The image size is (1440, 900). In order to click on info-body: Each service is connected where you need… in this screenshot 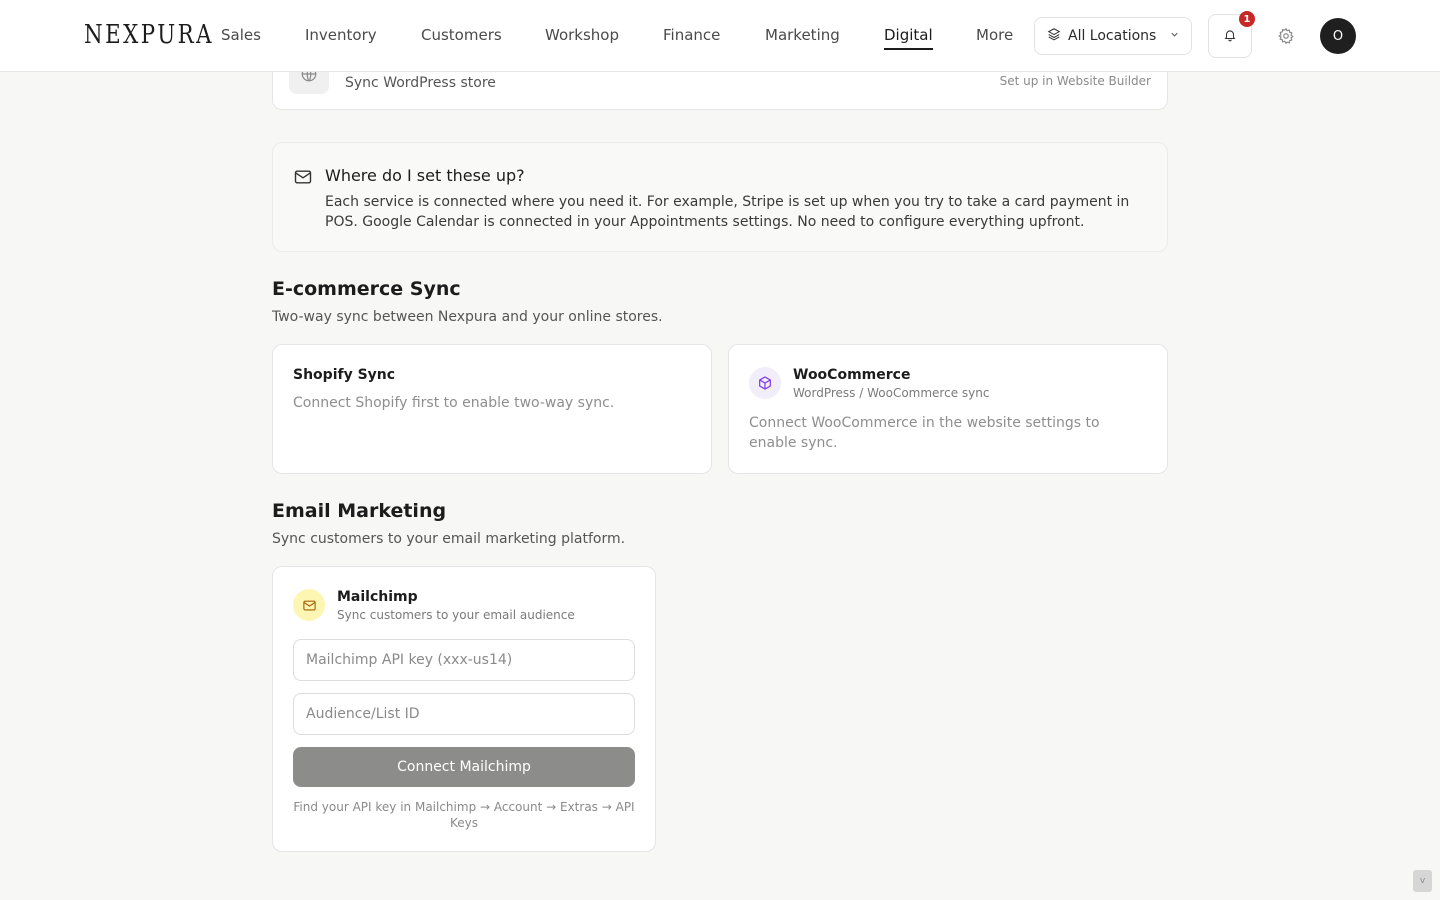, I will do `click(727, 212)`.